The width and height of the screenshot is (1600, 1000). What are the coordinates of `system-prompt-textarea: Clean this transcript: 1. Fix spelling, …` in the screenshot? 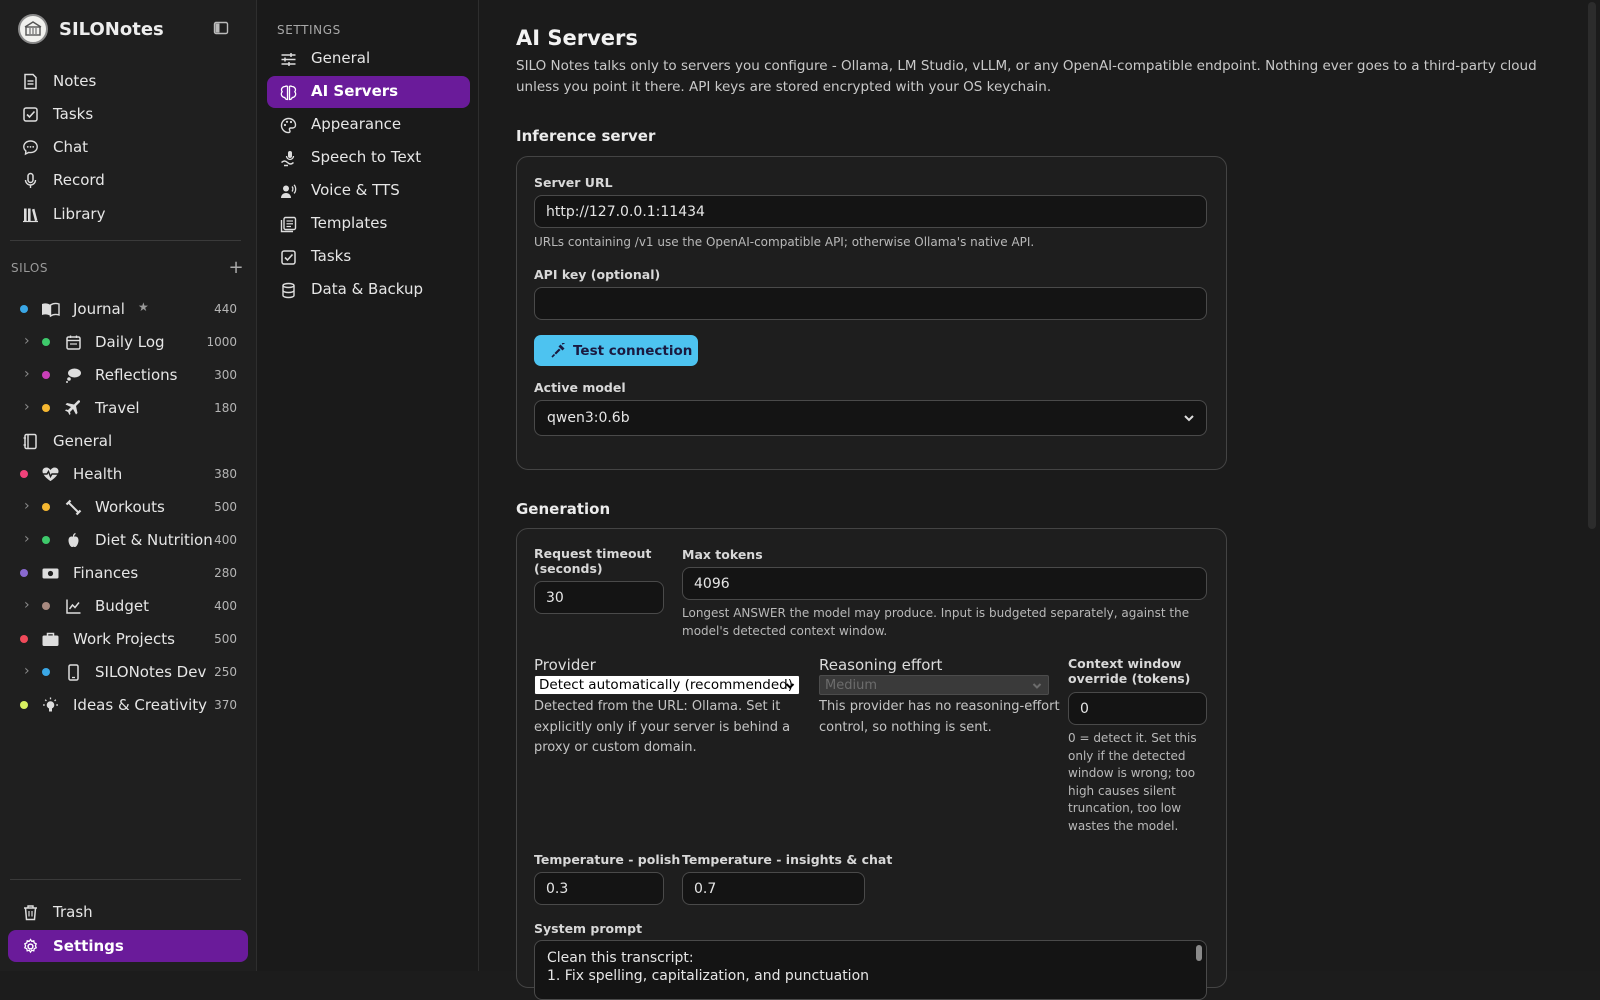 It's located at (870, 970).